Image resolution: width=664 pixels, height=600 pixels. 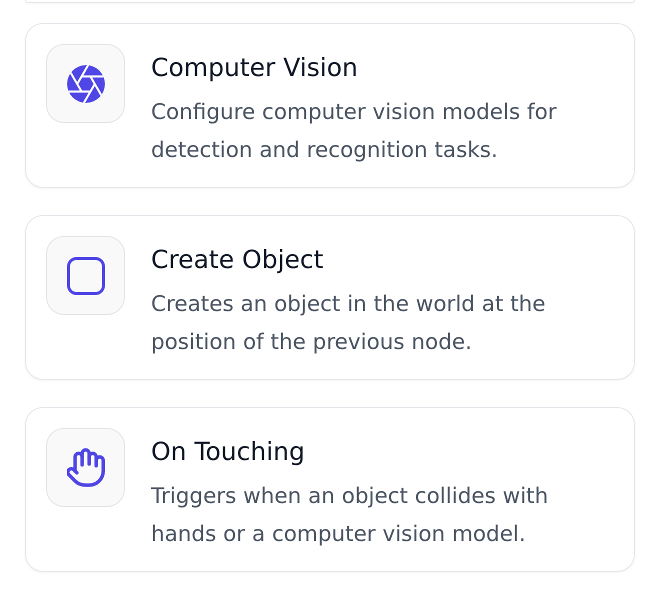 I want to click on node-description: Creates an object in the world at the position of the previous node., so click(x=349, y=324).